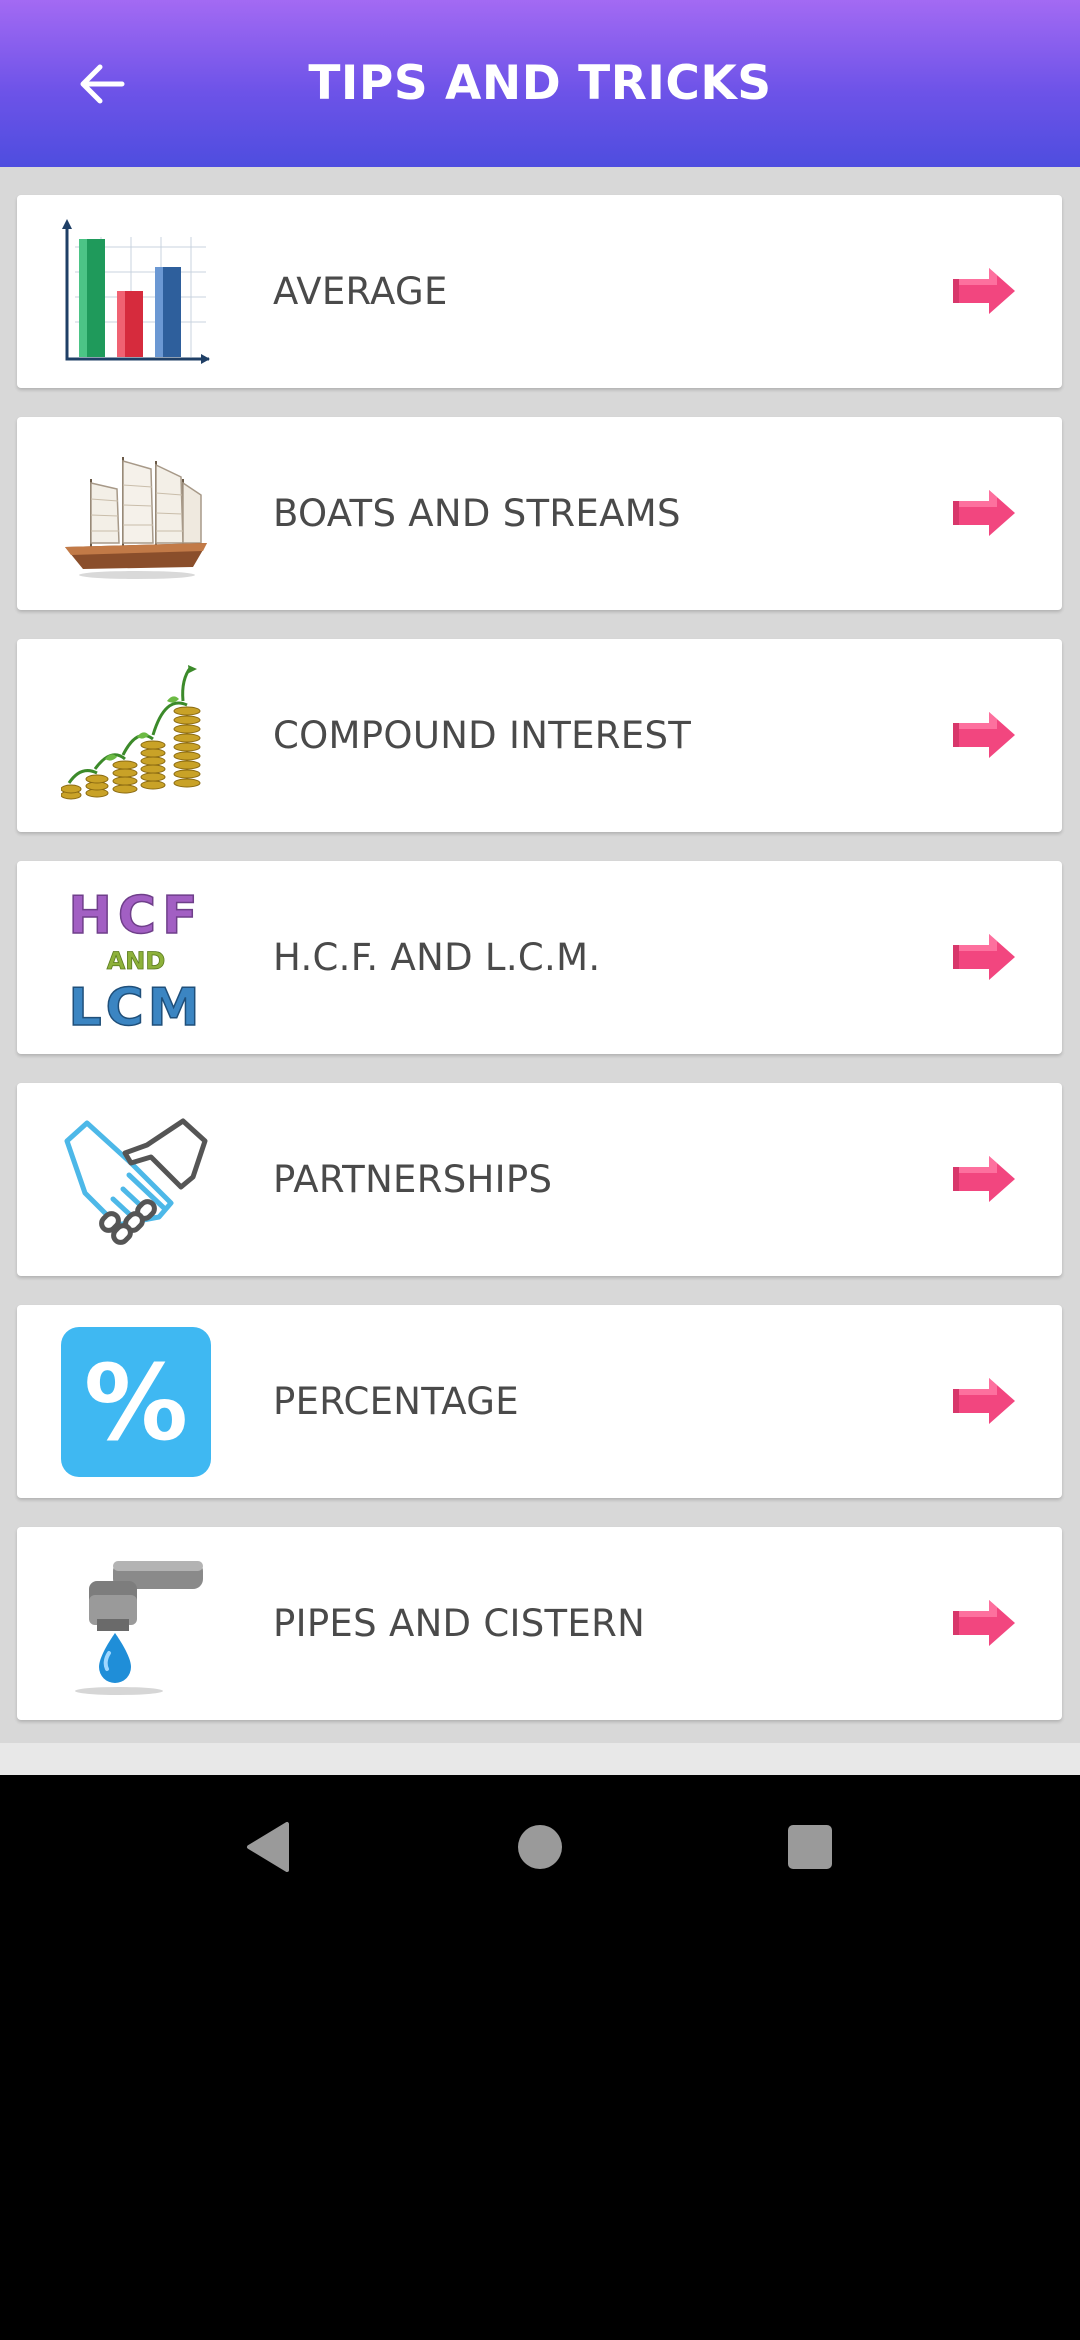 The image size is (1080, 2340). I want to click on hcf-lcm-icon: HCF AND LCM, so click(135, 959).